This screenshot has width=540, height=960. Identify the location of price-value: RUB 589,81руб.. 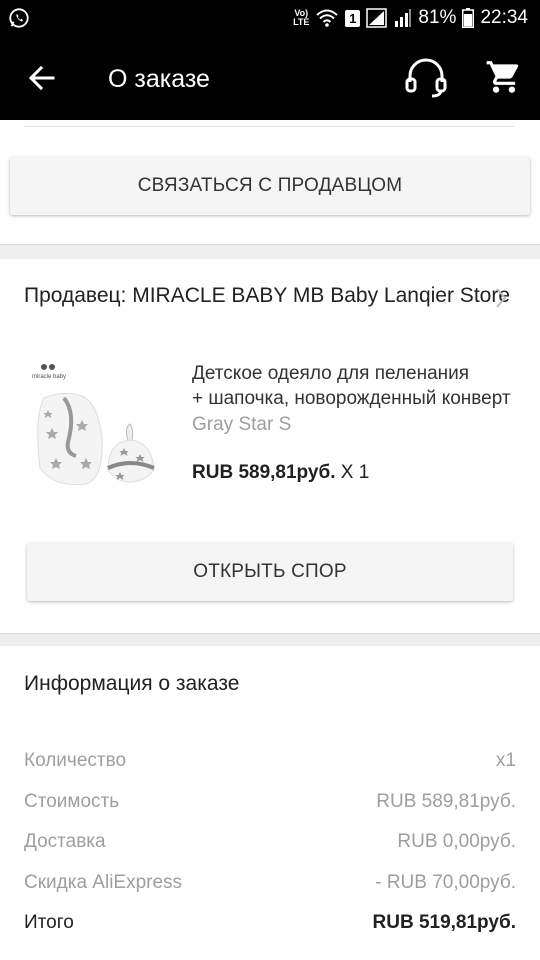
(264, 472).